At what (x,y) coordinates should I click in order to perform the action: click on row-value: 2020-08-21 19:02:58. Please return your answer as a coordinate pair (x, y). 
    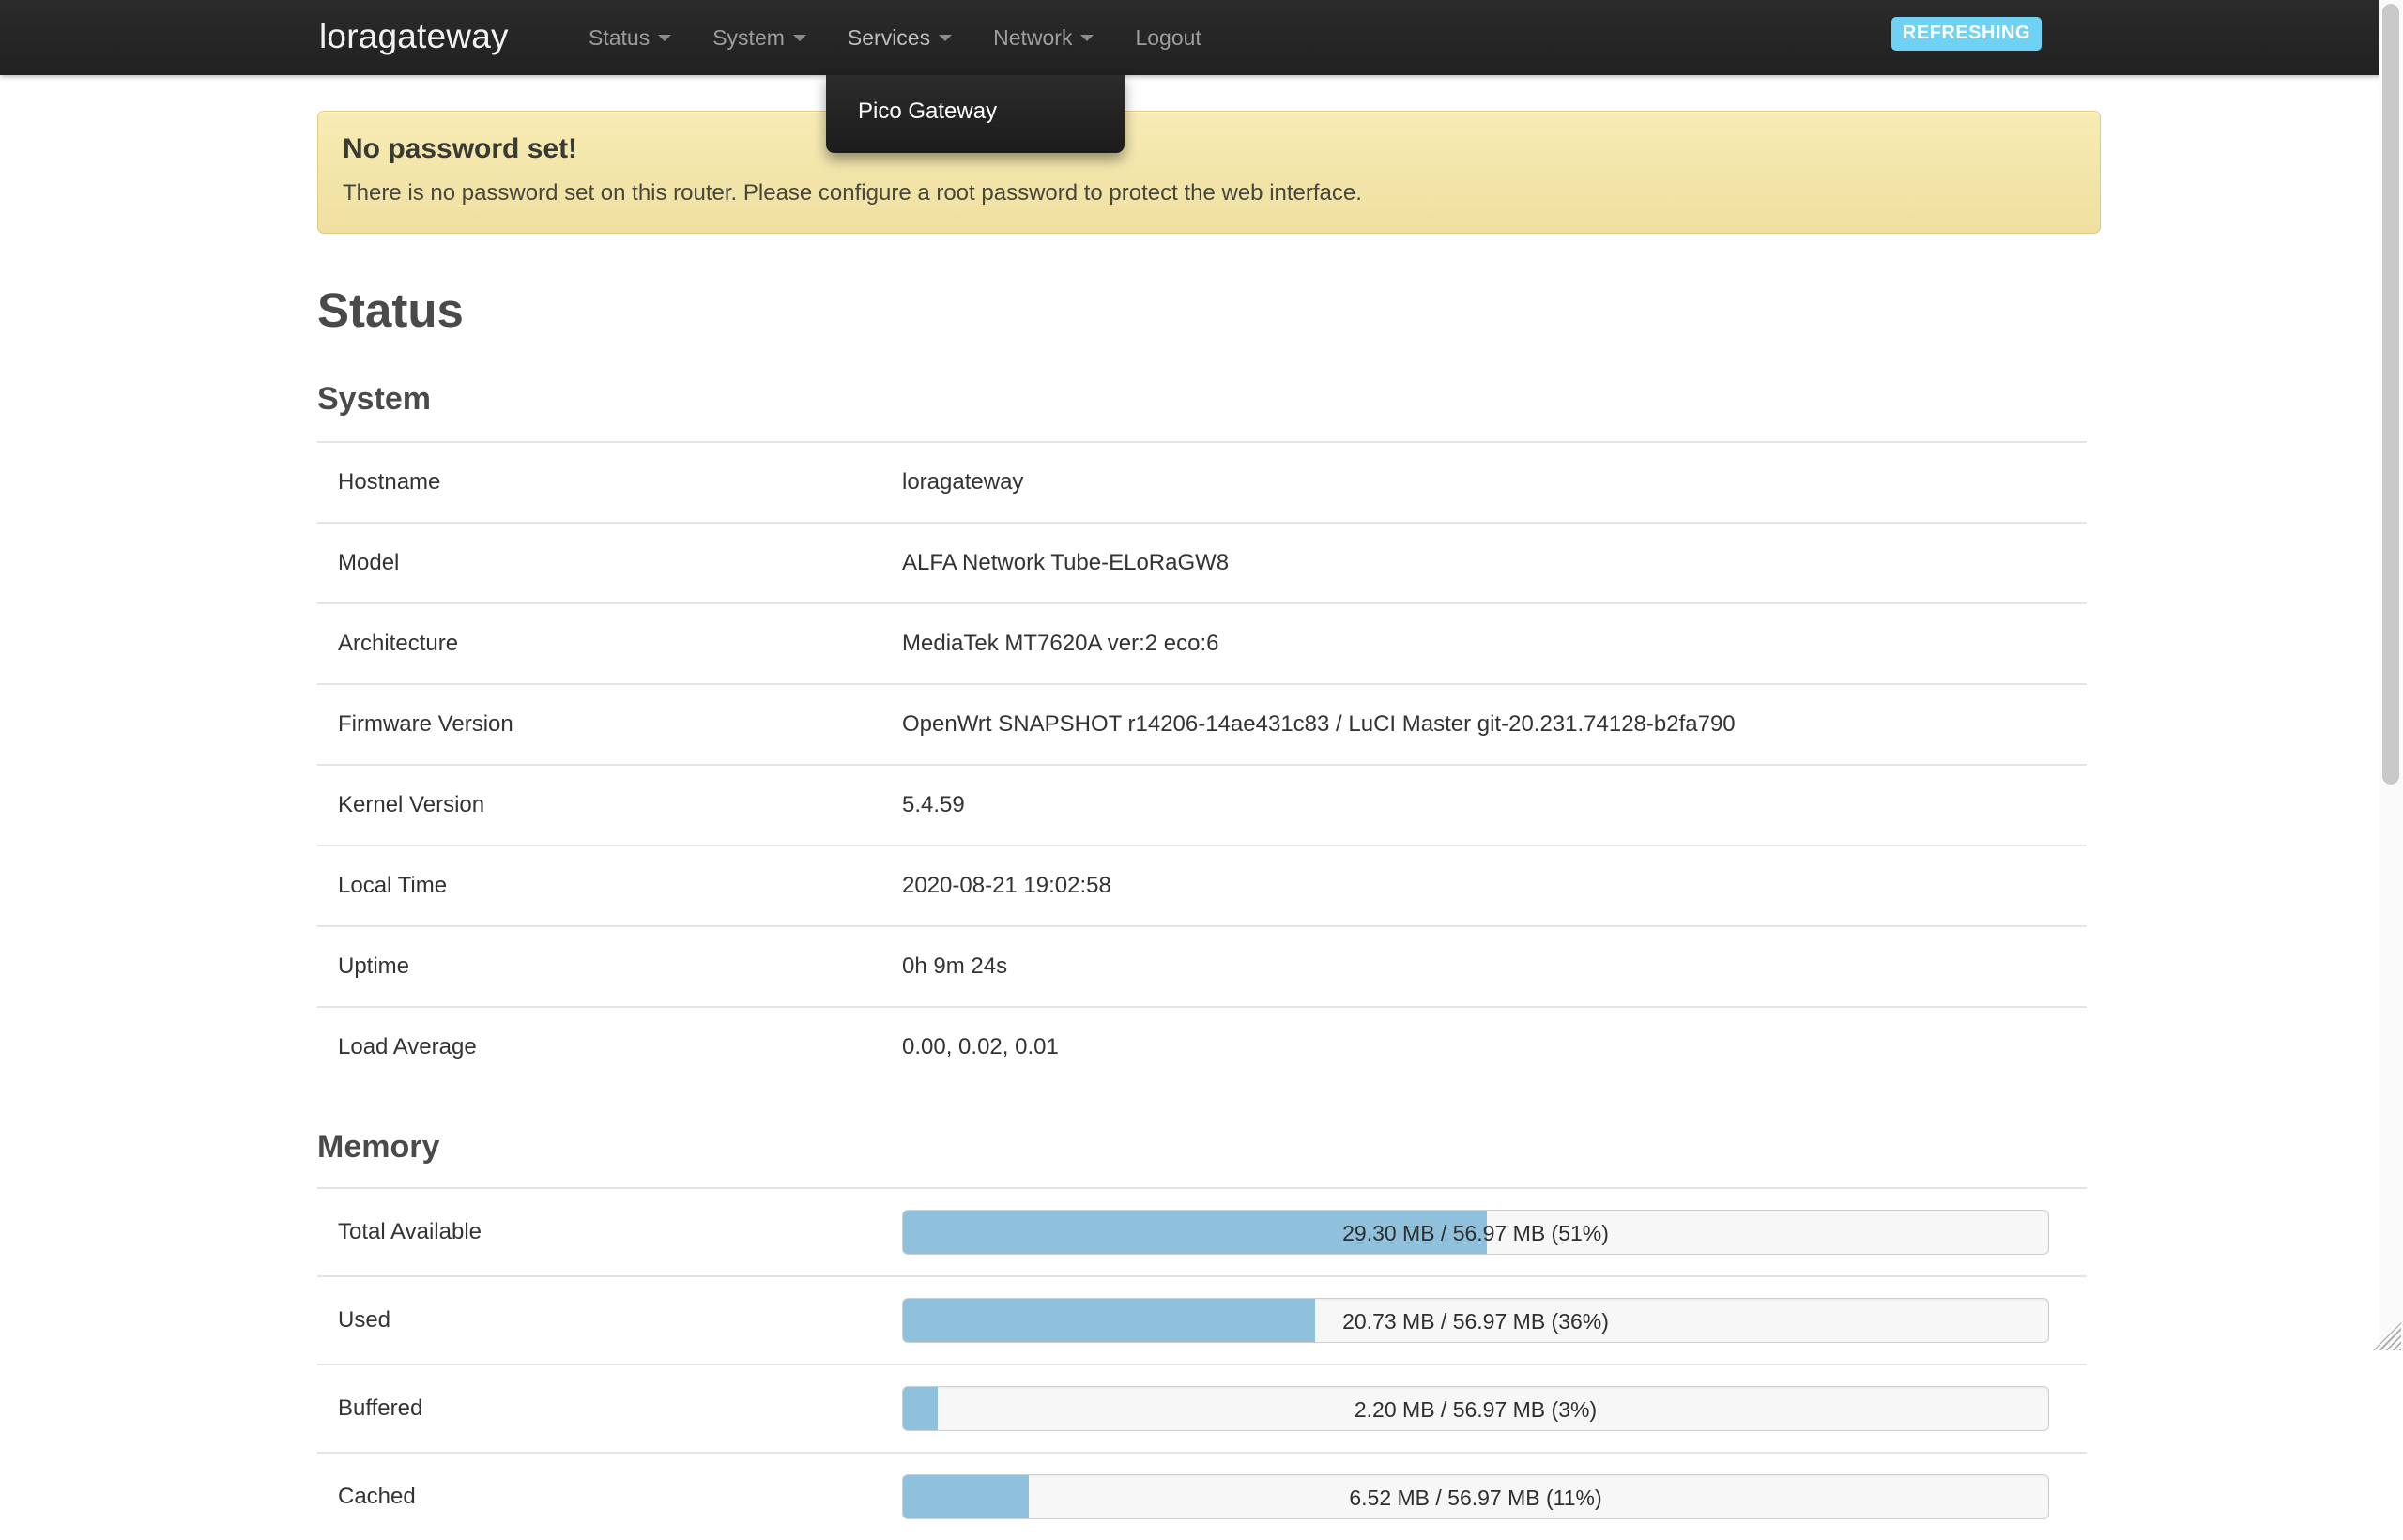
    Looking at the image, I should click on (1493, 886).